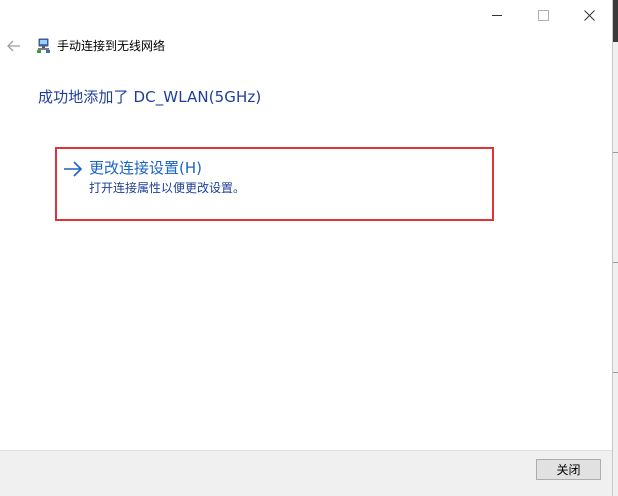  I want to click on network-icon, so click(43, 45).